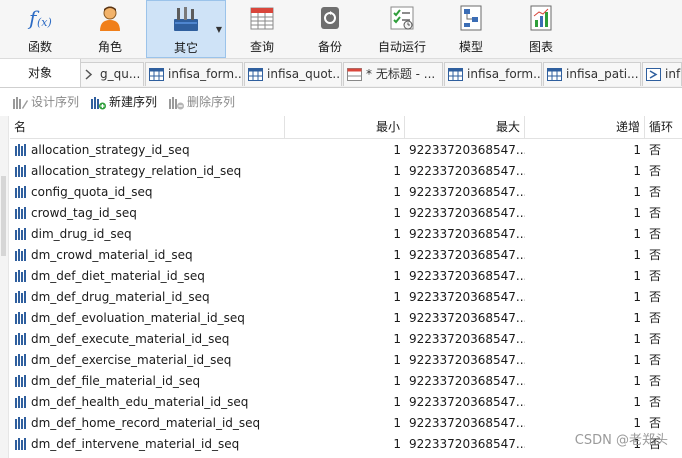  I want to click on cell-name: allocation_strategy_relation_id_seq, so click(147, 171).